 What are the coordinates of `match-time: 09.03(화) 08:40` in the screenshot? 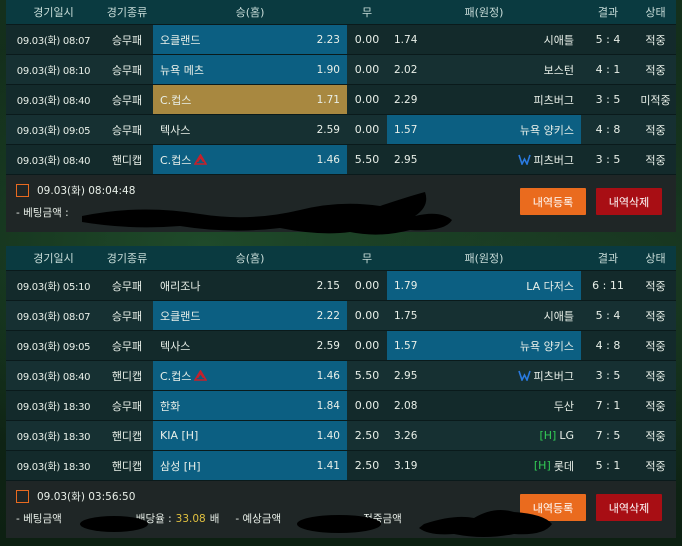 It's located at (53, 161).